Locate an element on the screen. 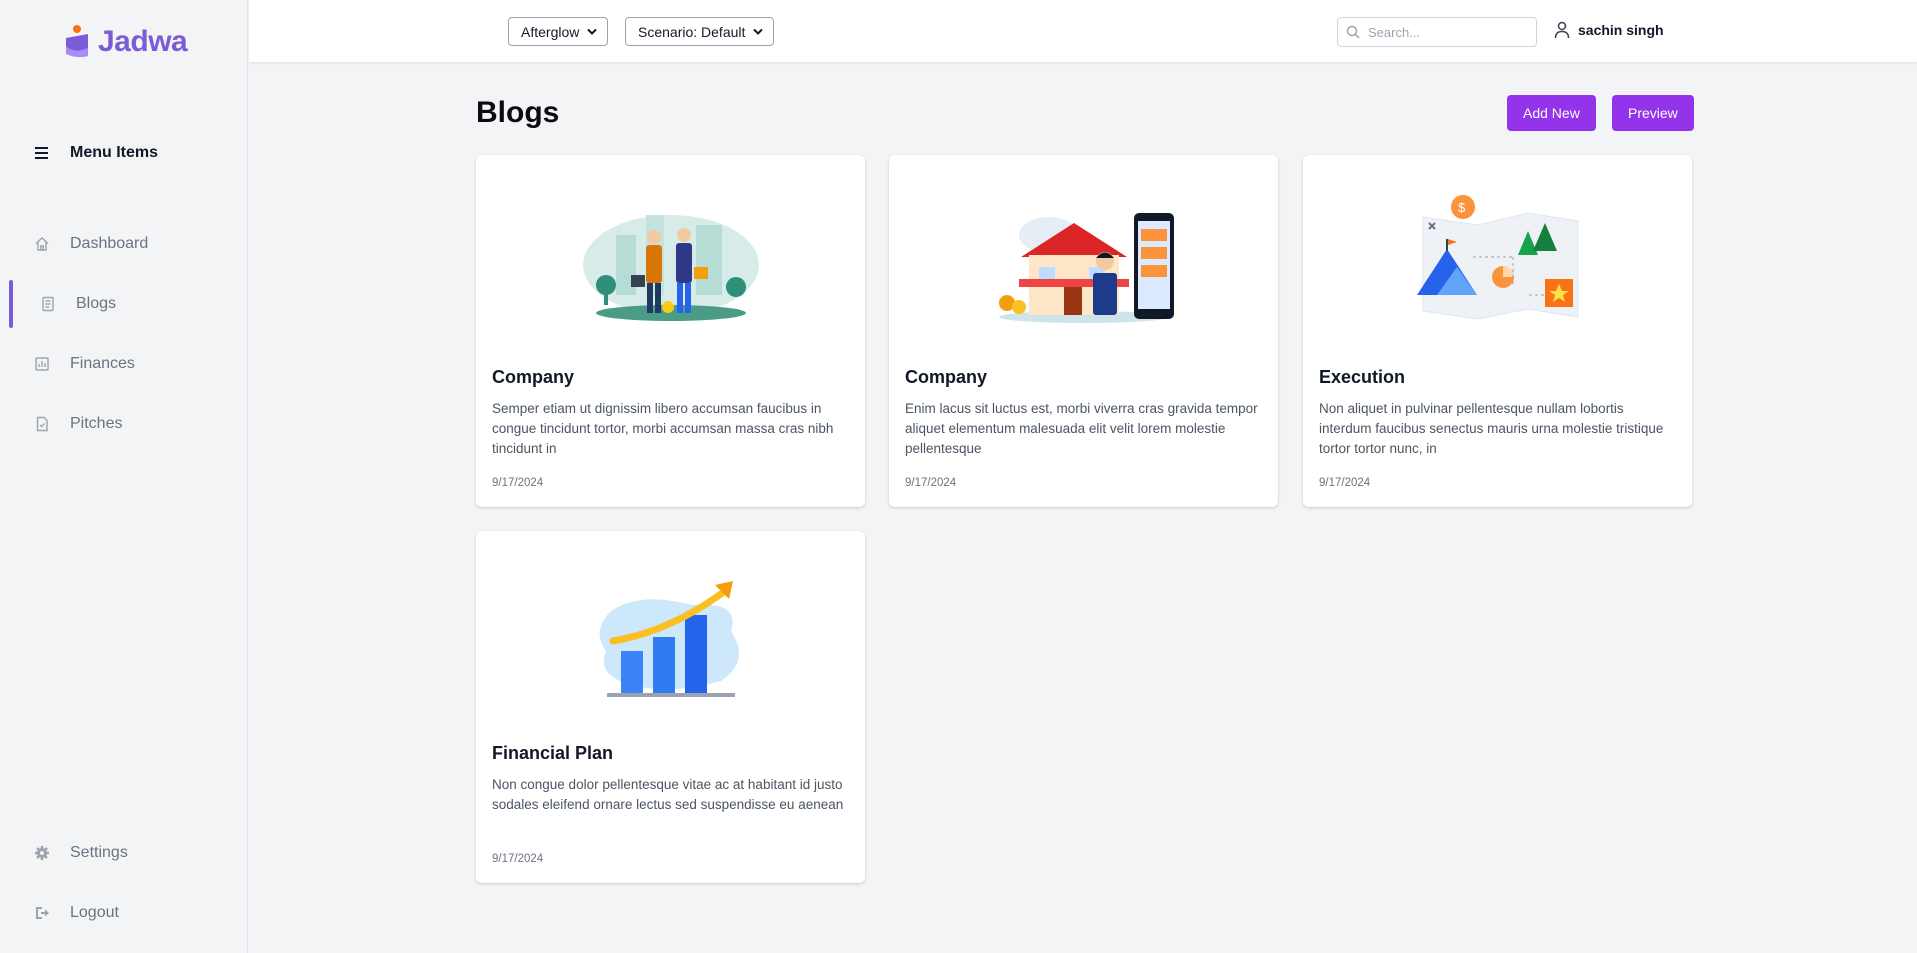 The height and width of the screenshot is (953, 1917). theme-select: Afterglow is located at coordinates (558, 31).